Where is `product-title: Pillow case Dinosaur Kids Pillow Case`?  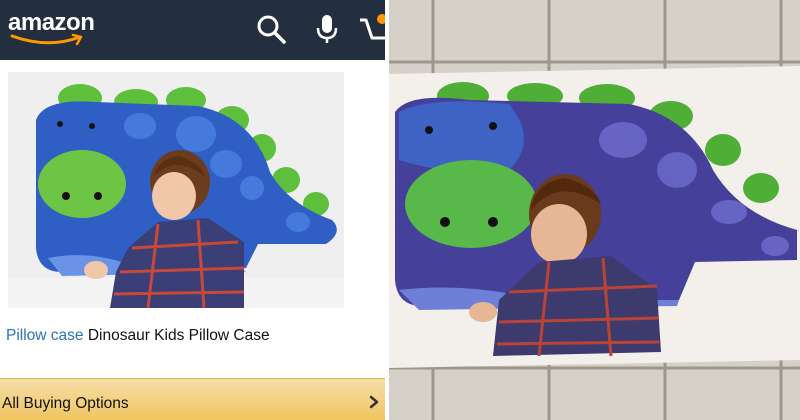
product-title: Pillow case Dinosaur Kids Pillow Case is located at coordinates (138, 336).